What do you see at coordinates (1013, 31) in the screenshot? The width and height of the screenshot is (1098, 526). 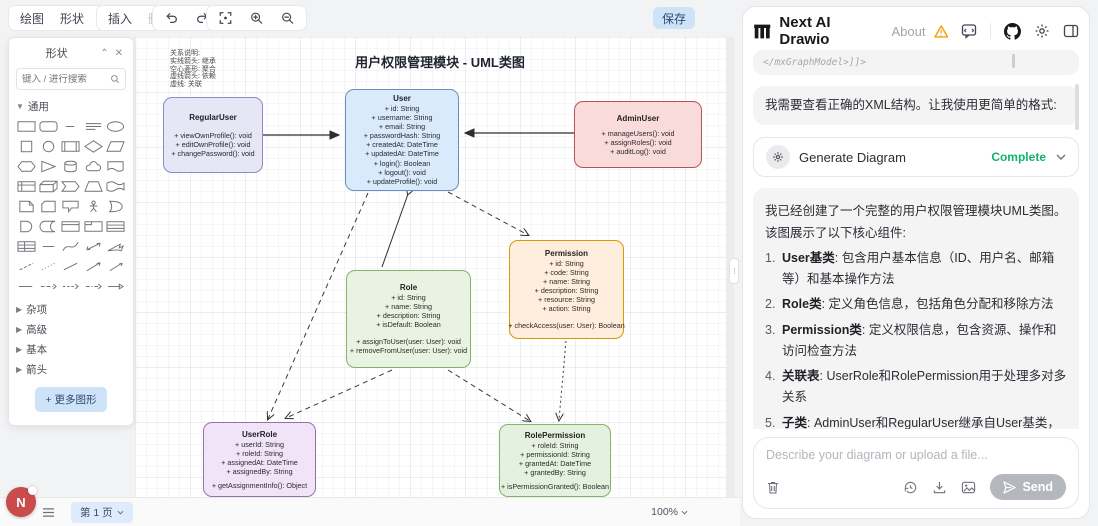 I see `github-icon` at bounding box center [1013, 31].